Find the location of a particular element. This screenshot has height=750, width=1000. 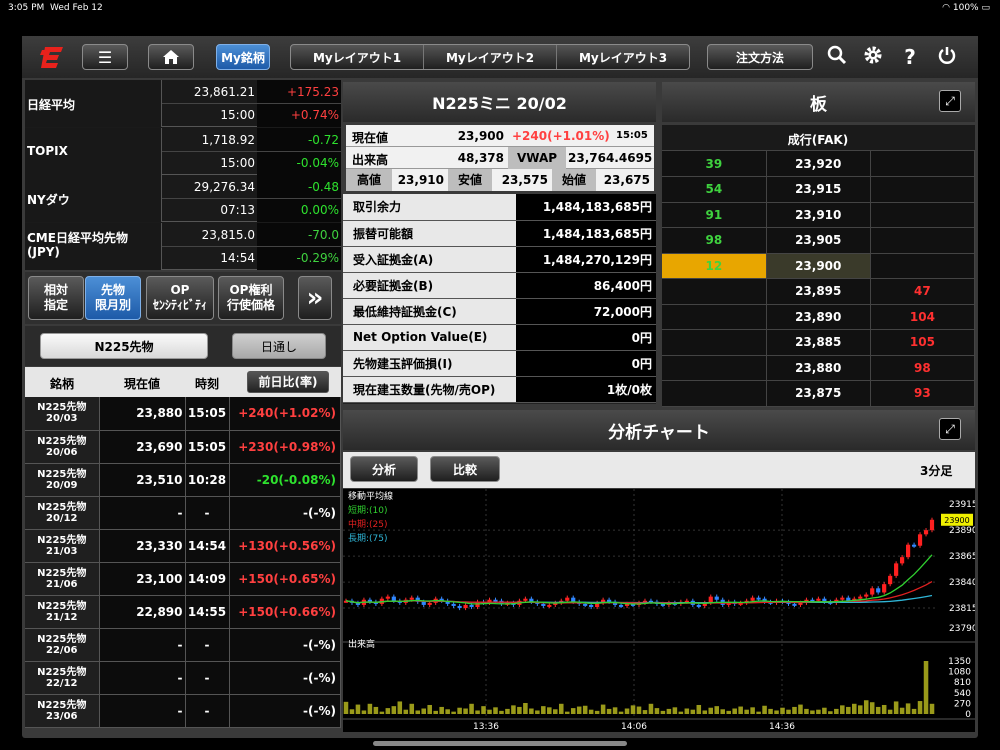

board-row: 23,895 47 is located at coordinates (819, 291).